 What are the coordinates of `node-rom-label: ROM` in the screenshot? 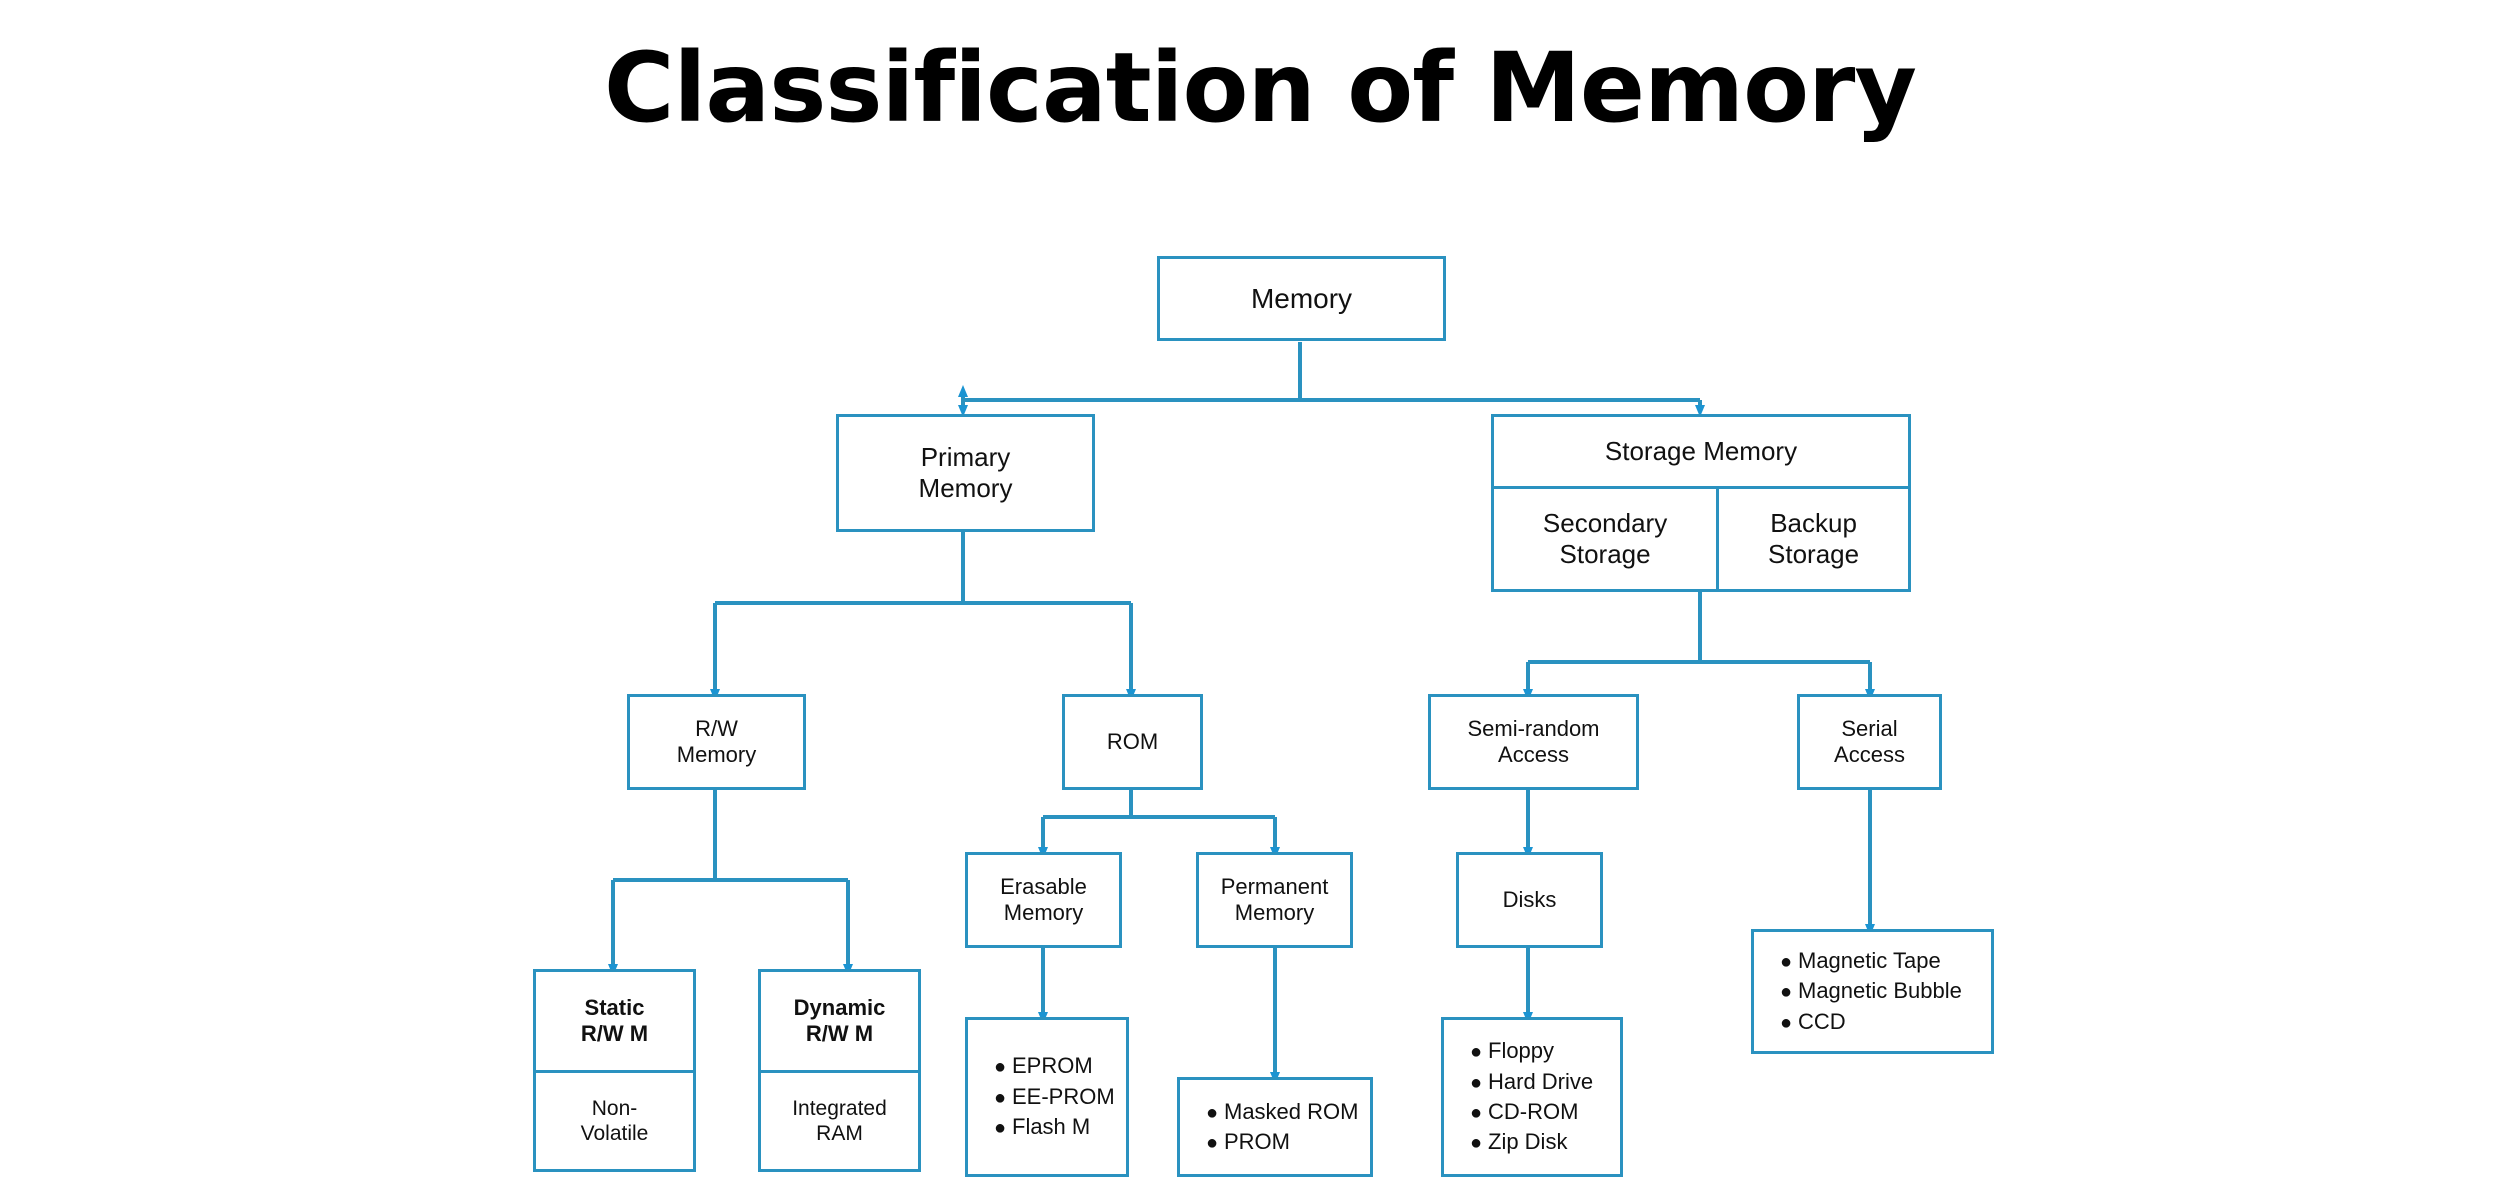 It's located at (1132, 741).